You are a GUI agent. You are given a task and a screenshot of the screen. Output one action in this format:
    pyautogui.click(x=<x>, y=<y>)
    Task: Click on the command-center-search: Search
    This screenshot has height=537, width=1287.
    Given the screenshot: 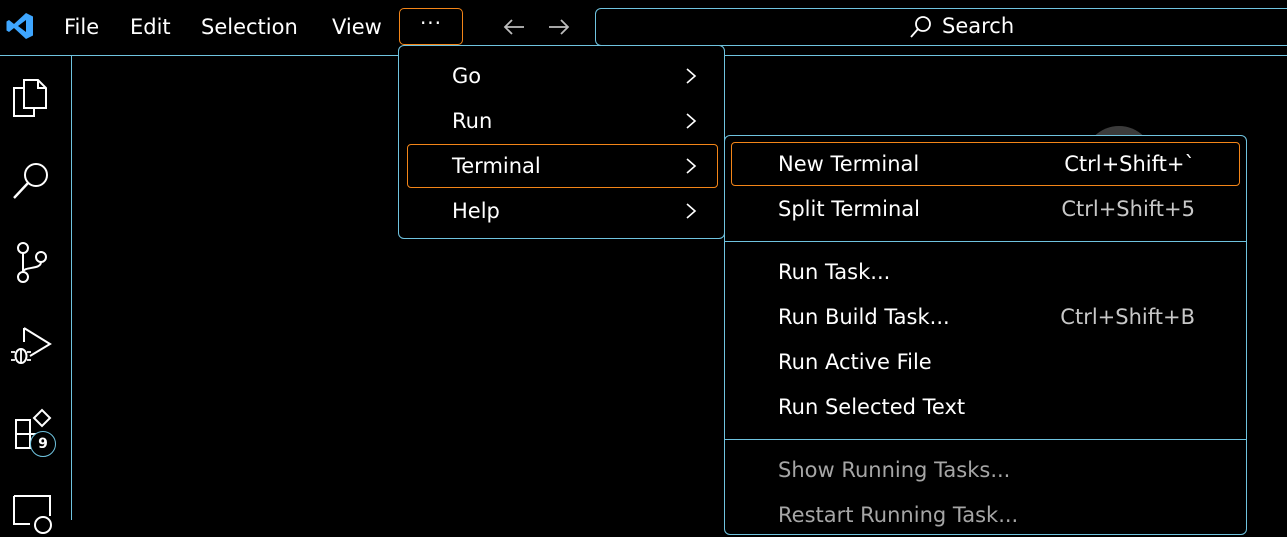 What is the action you would take?
    pyautogui.click(x=941, y=27)
    